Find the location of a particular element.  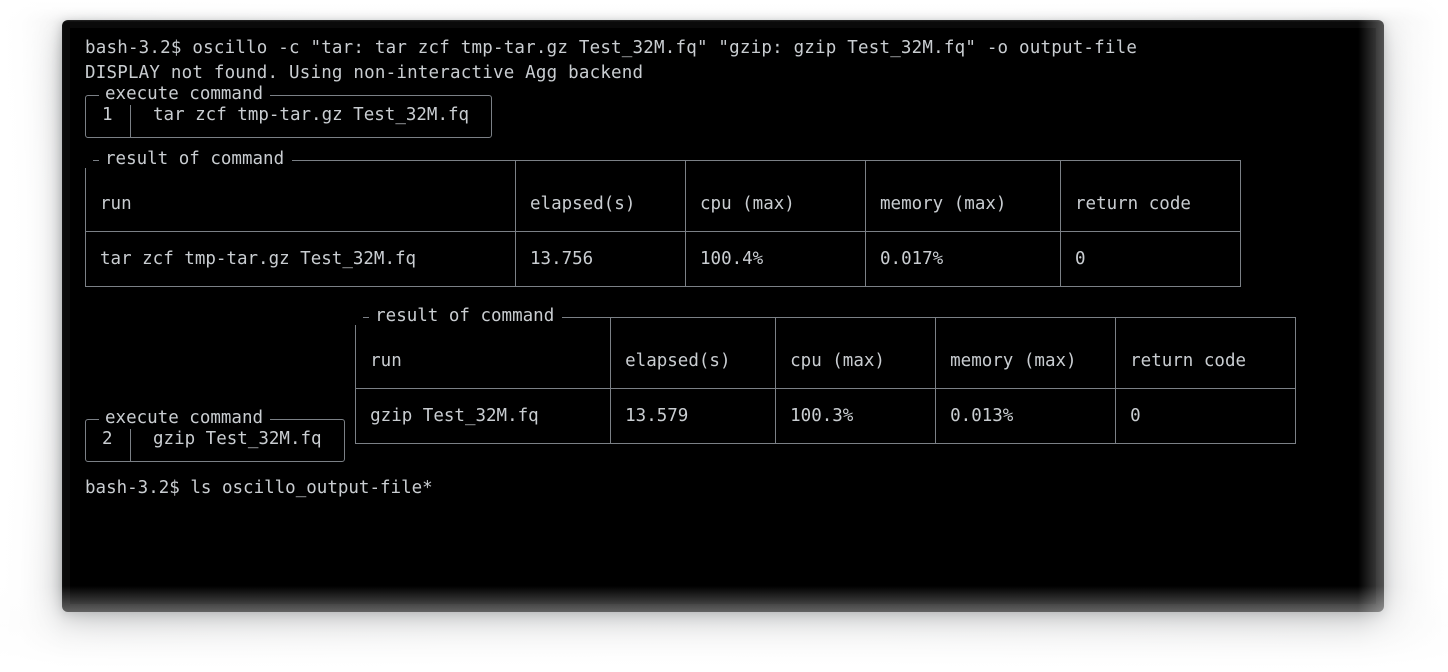

cell-cpu: 100.3% is located at coordinates (856, 416).